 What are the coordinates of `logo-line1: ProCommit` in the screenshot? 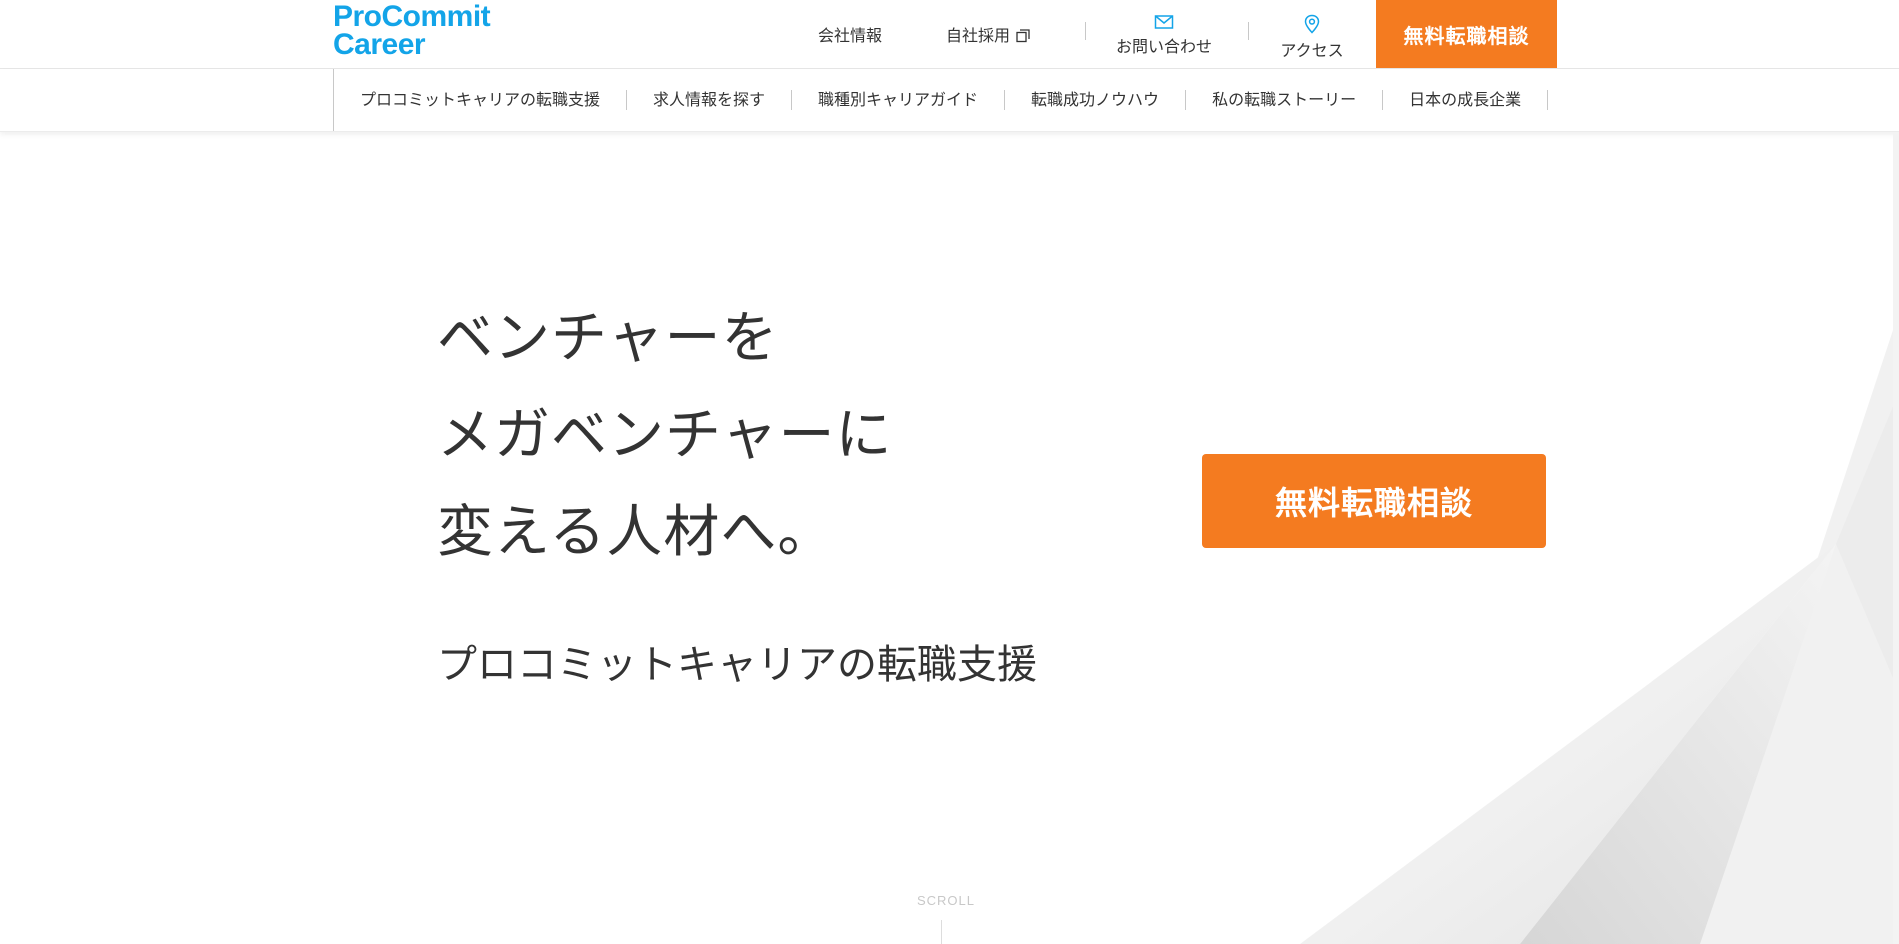 It's located at (412, 16).